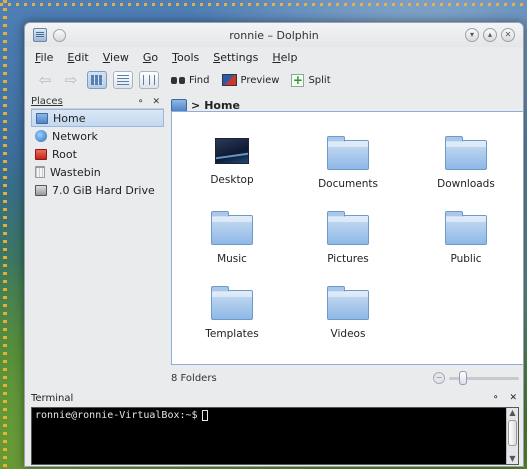 The image size is (527, 469). Describe the element at coordinates (512, 433) in the screenshot. I see `scrollbar-thumb` at that location.